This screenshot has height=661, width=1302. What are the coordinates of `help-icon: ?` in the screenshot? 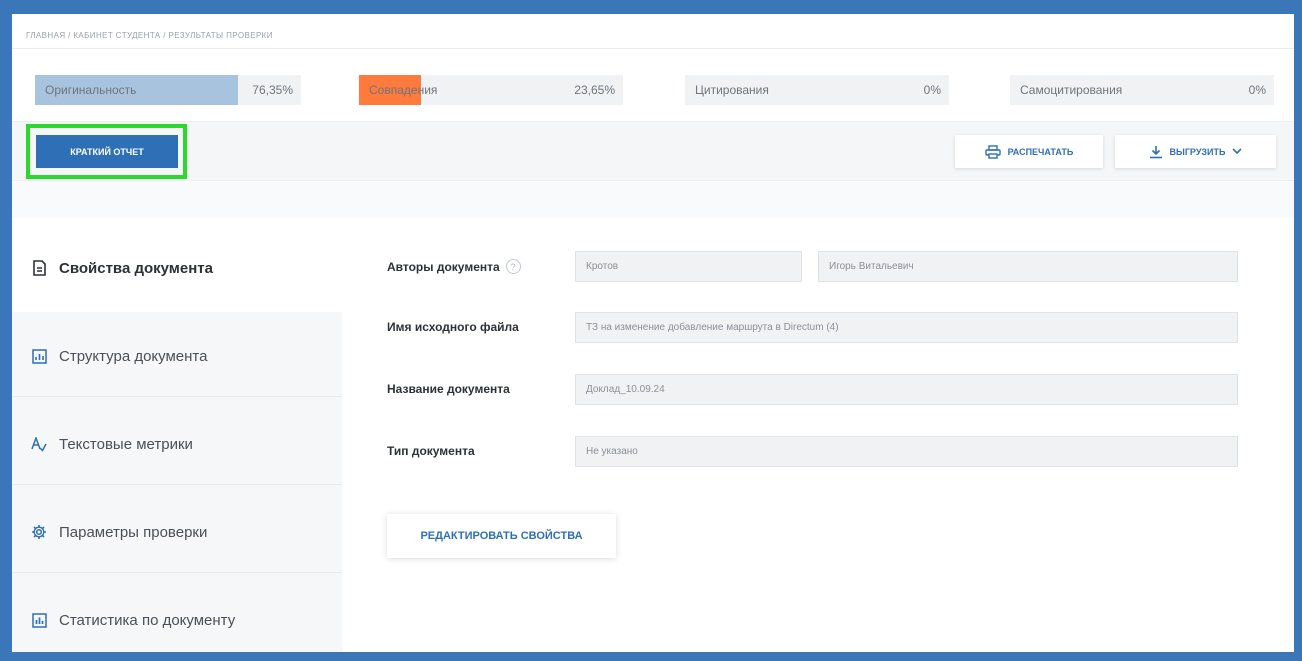 It's located at (513, 266).